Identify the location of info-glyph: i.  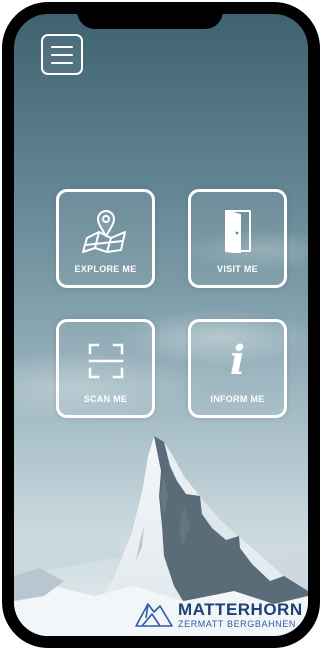
(237, 360).